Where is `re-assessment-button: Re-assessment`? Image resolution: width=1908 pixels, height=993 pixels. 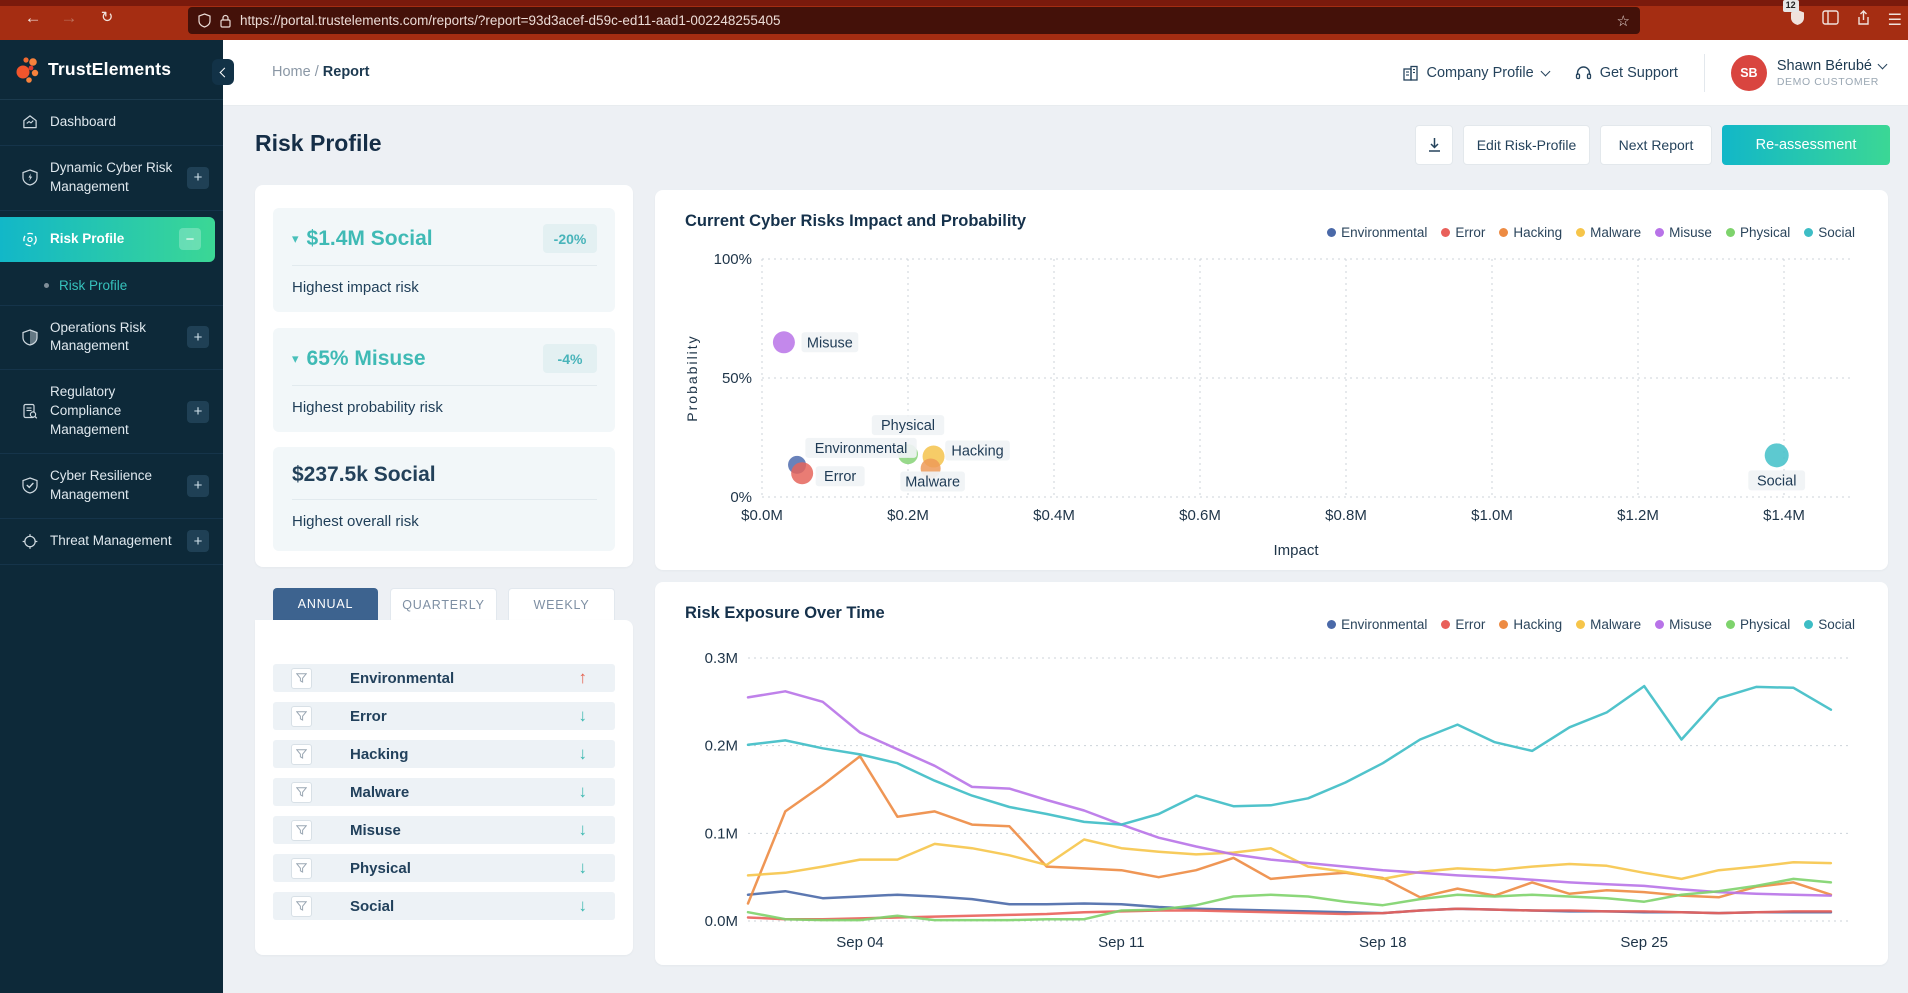 re-assessment-button: Re-assessment is located at coordinates (1806, 145).